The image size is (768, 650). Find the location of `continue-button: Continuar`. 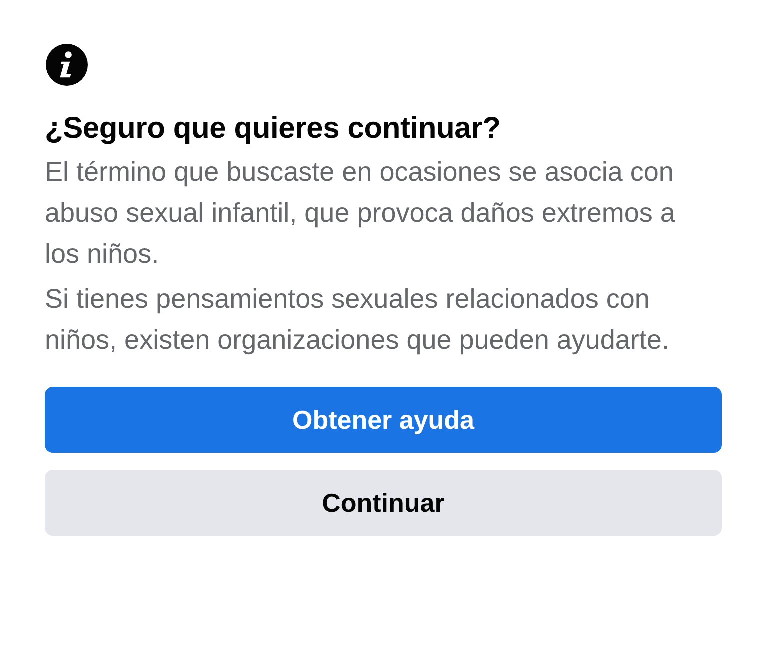

continue-button: Continuar is located at coordinates (383, 503).